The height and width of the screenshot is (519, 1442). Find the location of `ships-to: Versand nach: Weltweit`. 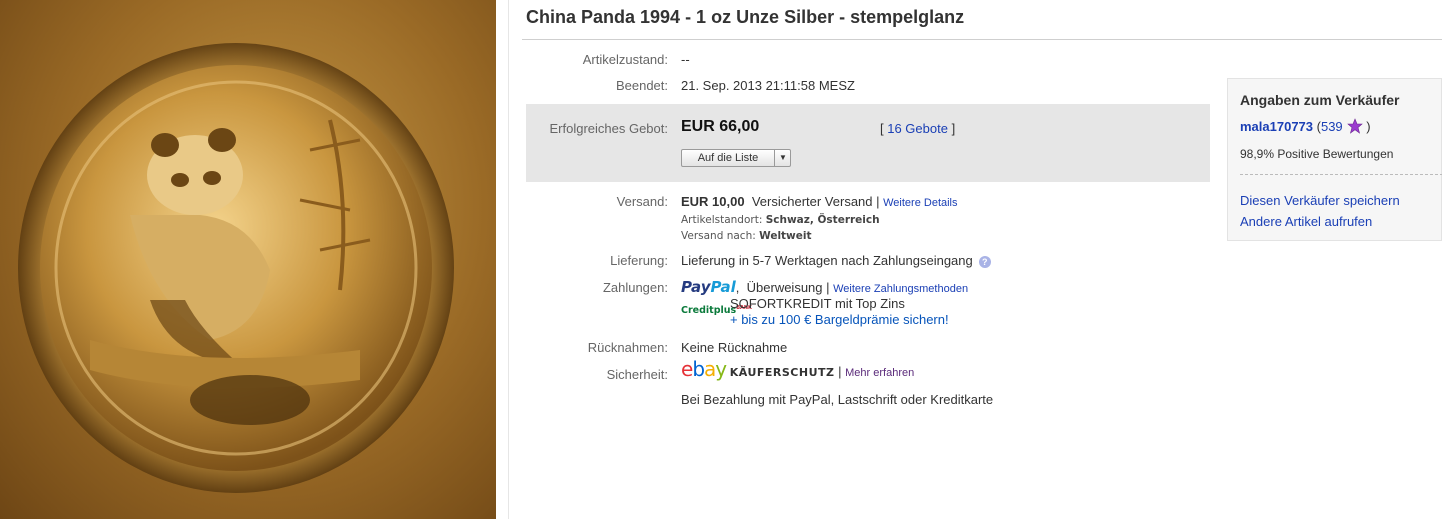

ships-to: Versand nach: Weltweit is located at coordinates (746, 236).